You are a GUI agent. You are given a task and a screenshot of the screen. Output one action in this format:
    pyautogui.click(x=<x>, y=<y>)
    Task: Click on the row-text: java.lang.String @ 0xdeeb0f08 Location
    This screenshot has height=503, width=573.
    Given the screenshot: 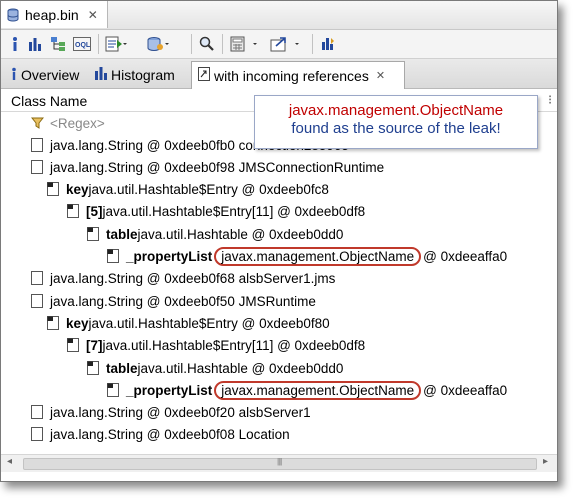 What is the action you would take?
    pyautogui.click(x=170, y=435)
    